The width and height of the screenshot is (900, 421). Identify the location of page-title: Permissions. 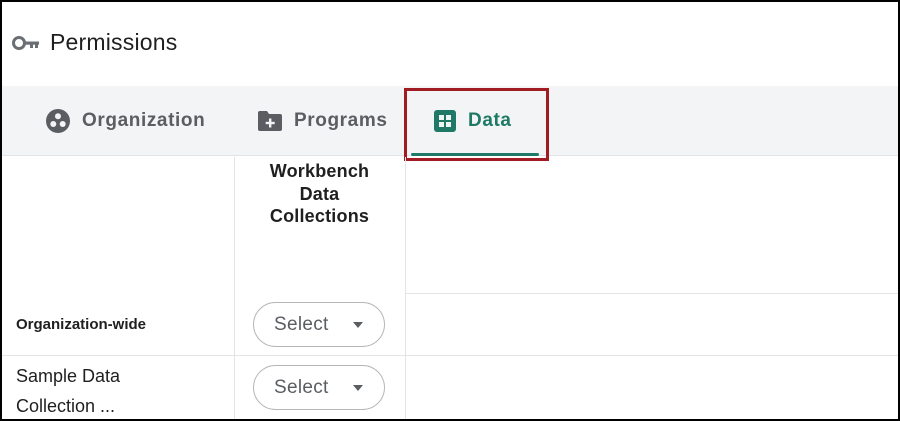
(114, 42).